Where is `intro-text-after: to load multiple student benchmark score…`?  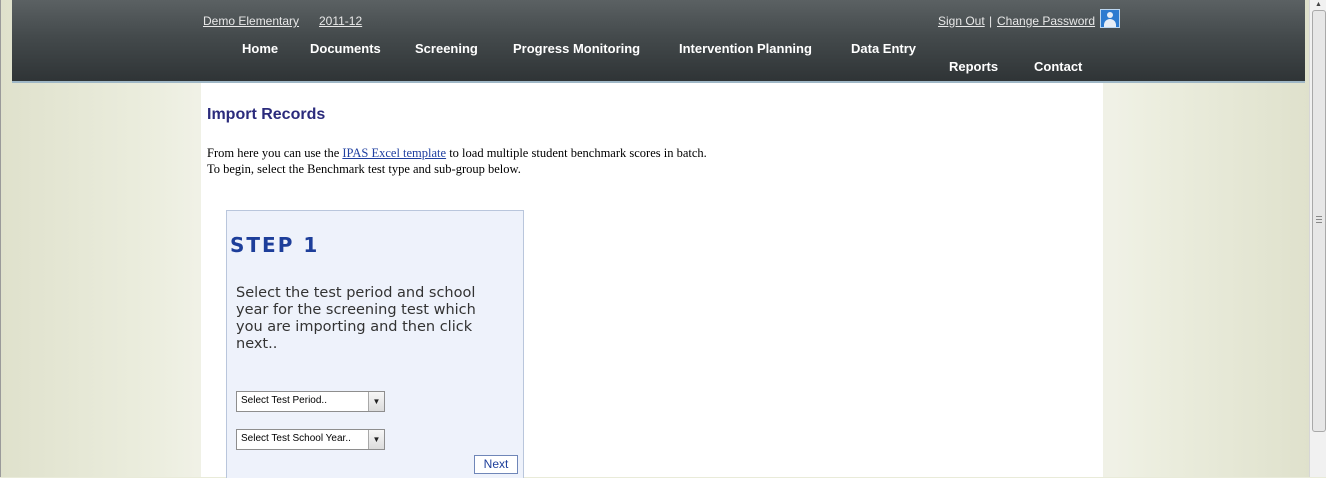 intro-text-after: to load multiple student benchmark score… is located at coordinates (576, 153).